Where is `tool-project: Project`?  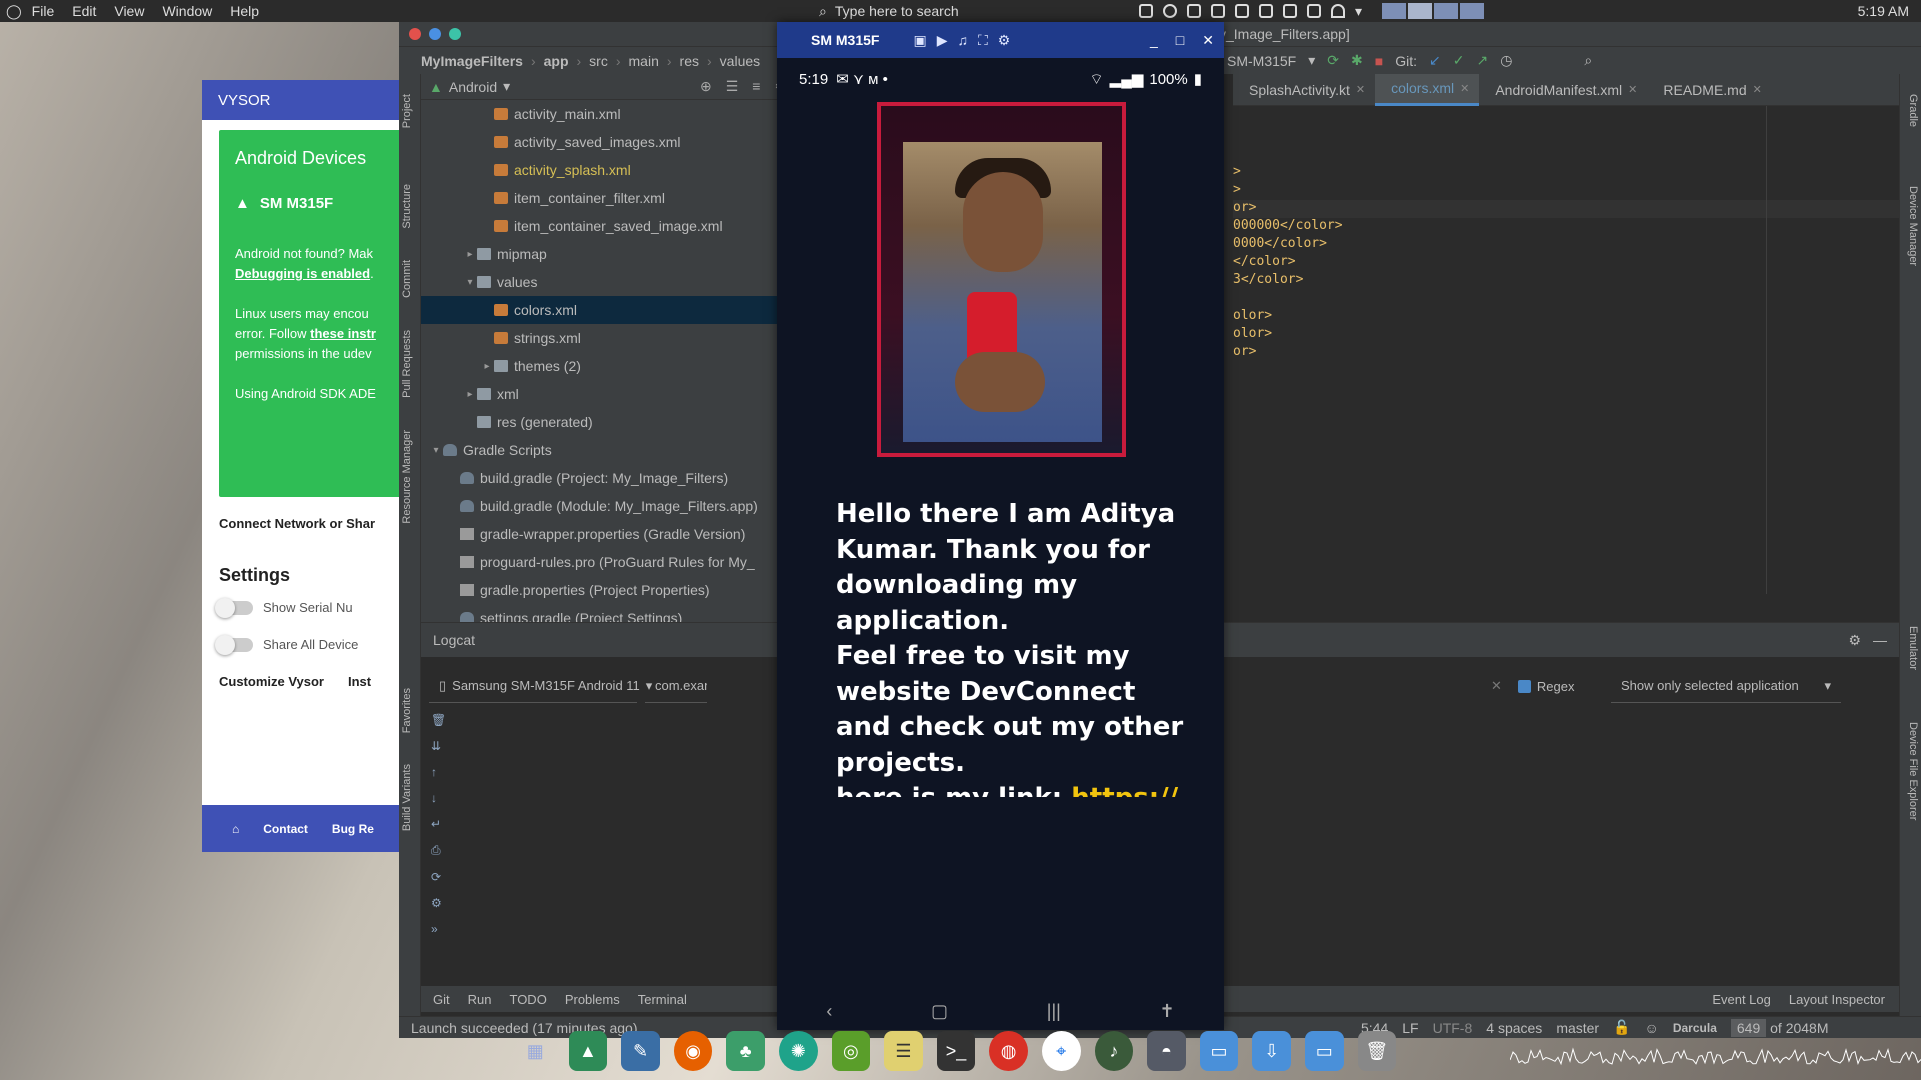
tool-project: Project is located at coordinates (407, 111).